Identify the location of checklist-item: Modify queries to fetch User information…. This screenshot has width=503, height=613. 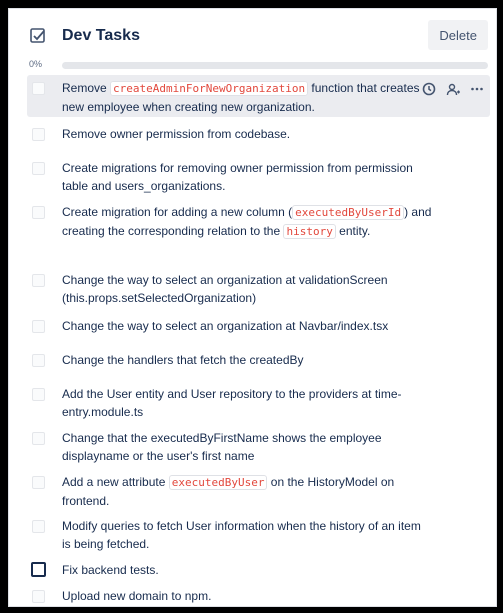
(258, 534).